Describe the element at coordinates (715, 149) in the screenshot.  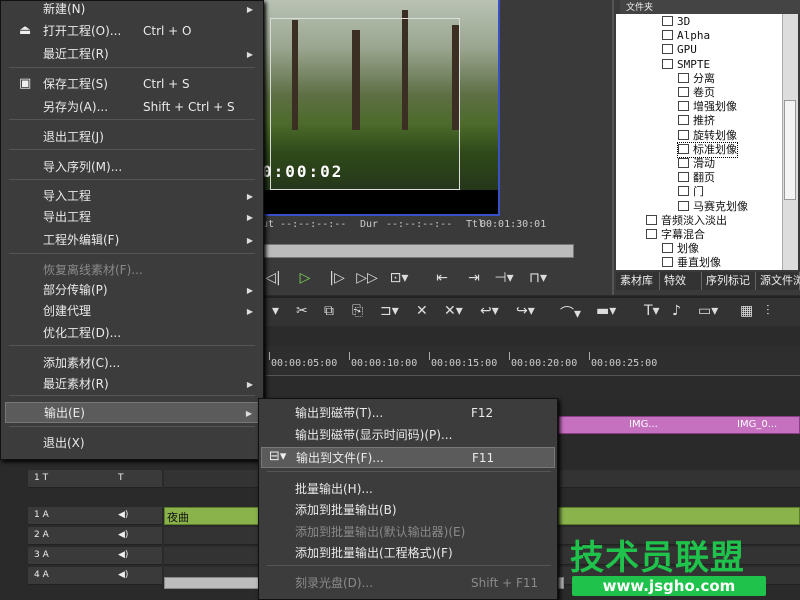
I see `tree-item-label: 标准划像` at that location.